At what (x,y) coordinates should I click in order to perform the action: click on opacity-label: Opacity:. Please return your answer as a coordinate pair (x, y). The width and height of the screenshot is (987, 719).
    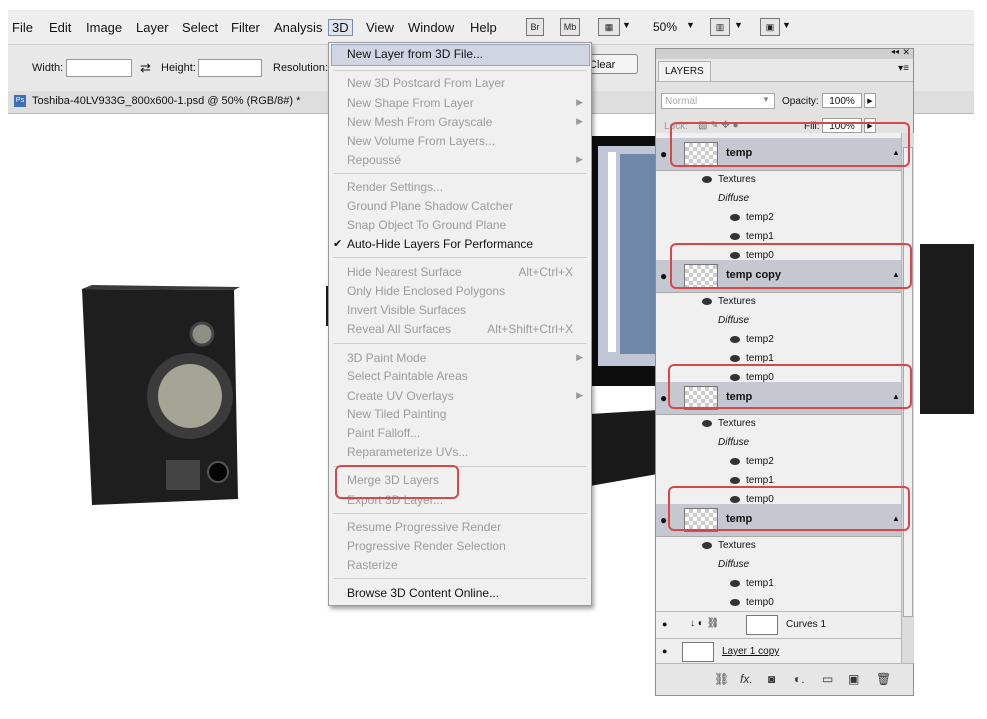
    Looking at the image, I should click on (800, 101).